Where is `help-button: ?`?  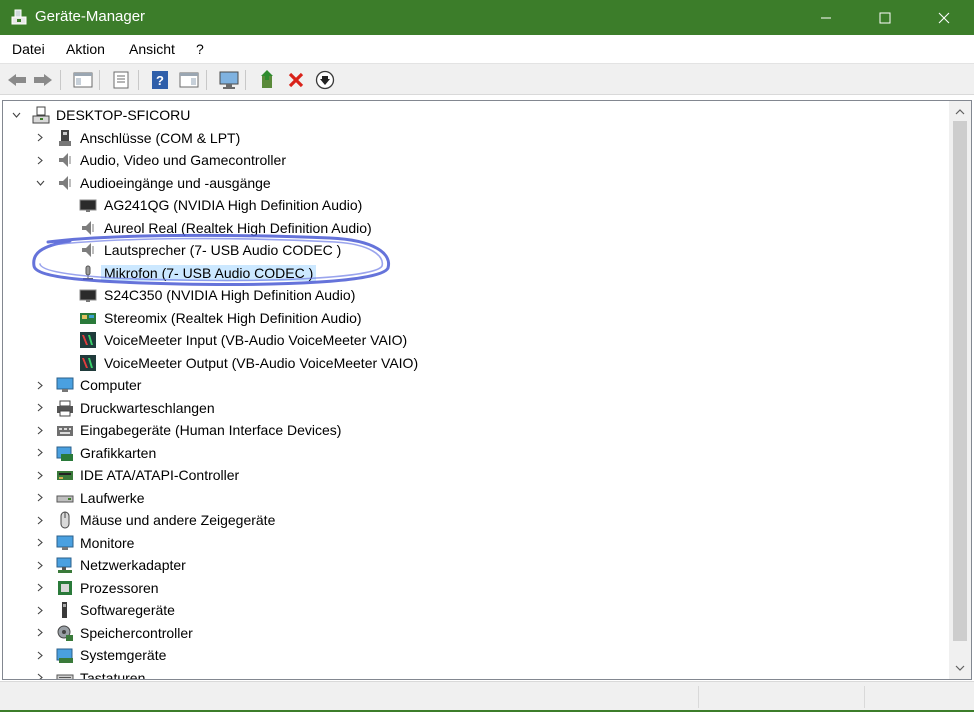 help-button: ? is located at coordinates (160, 80).